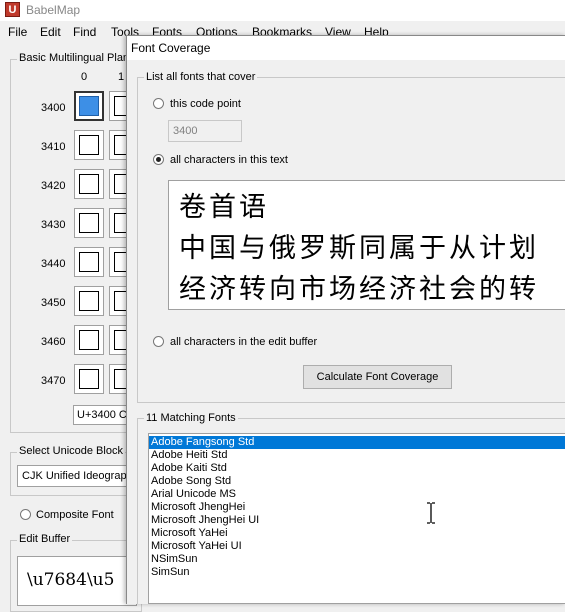 The height and width of the screenshot is (612, 565). I want to click on matching-fonts-label: 11 Matching Fonts, so click(191, 418).